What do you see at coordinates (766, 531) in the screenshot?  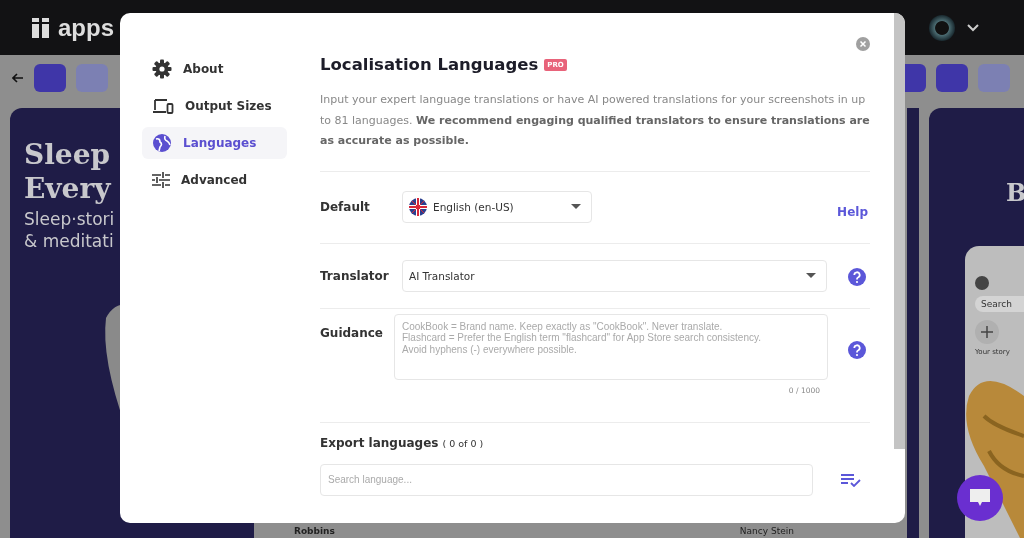 I see `name-label: Nancy Stein` at bounding box center [766, 531].